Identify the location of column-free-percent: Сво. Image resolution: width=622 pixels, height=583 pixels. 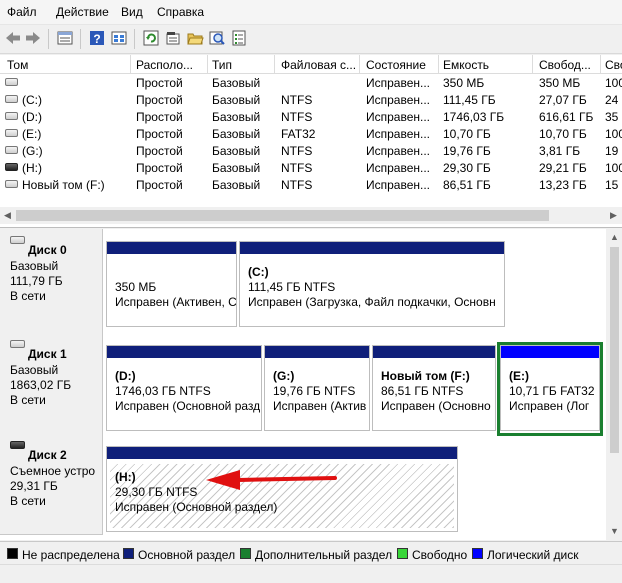
(613, 65).